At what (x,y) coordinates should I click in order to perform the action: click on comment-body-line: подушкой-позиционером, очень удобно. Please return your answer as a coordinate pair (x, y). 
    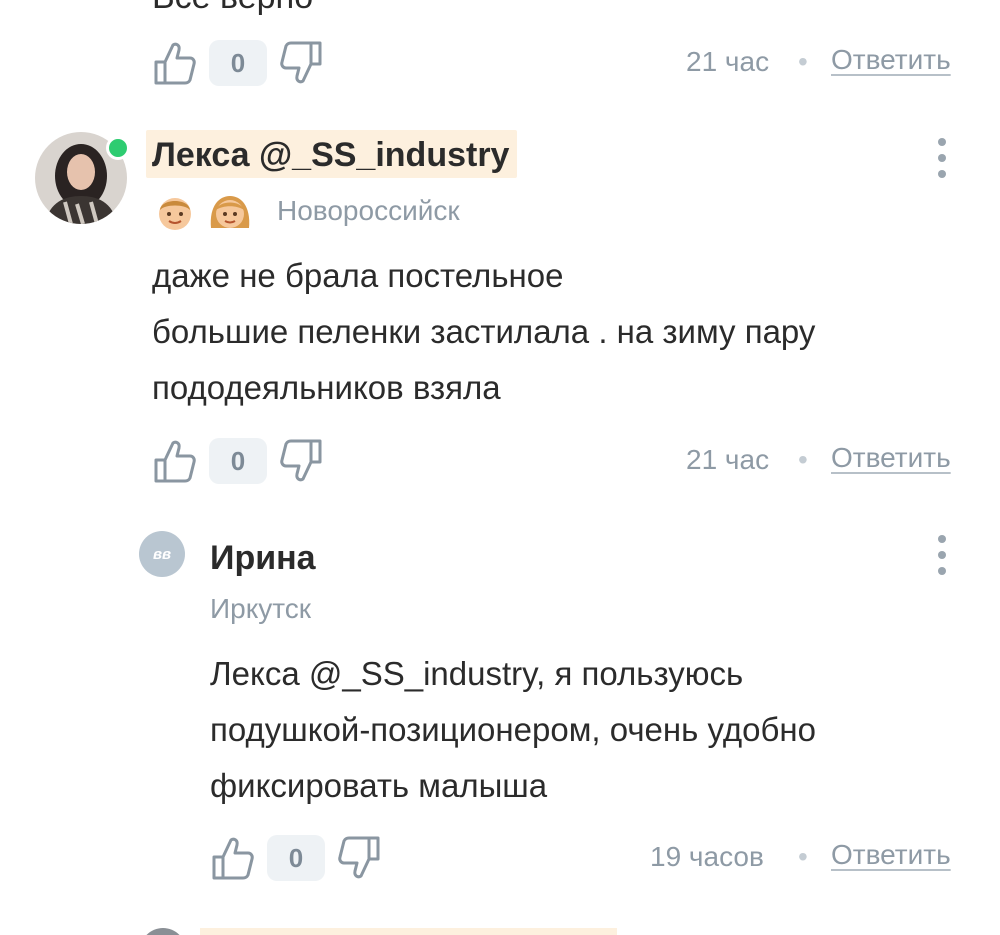
    Looking at the image, I should click on (513, 729).